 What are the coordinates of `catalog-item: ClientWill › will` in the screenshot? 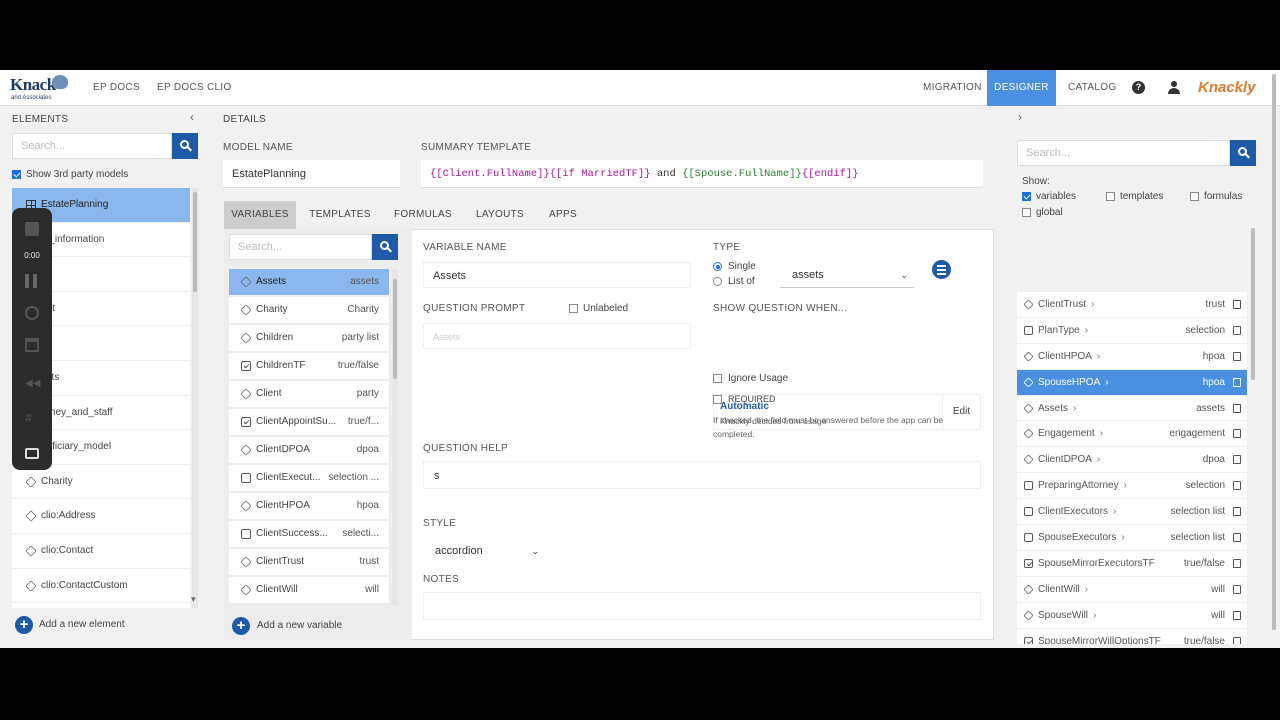 It's located at (1132, 589).